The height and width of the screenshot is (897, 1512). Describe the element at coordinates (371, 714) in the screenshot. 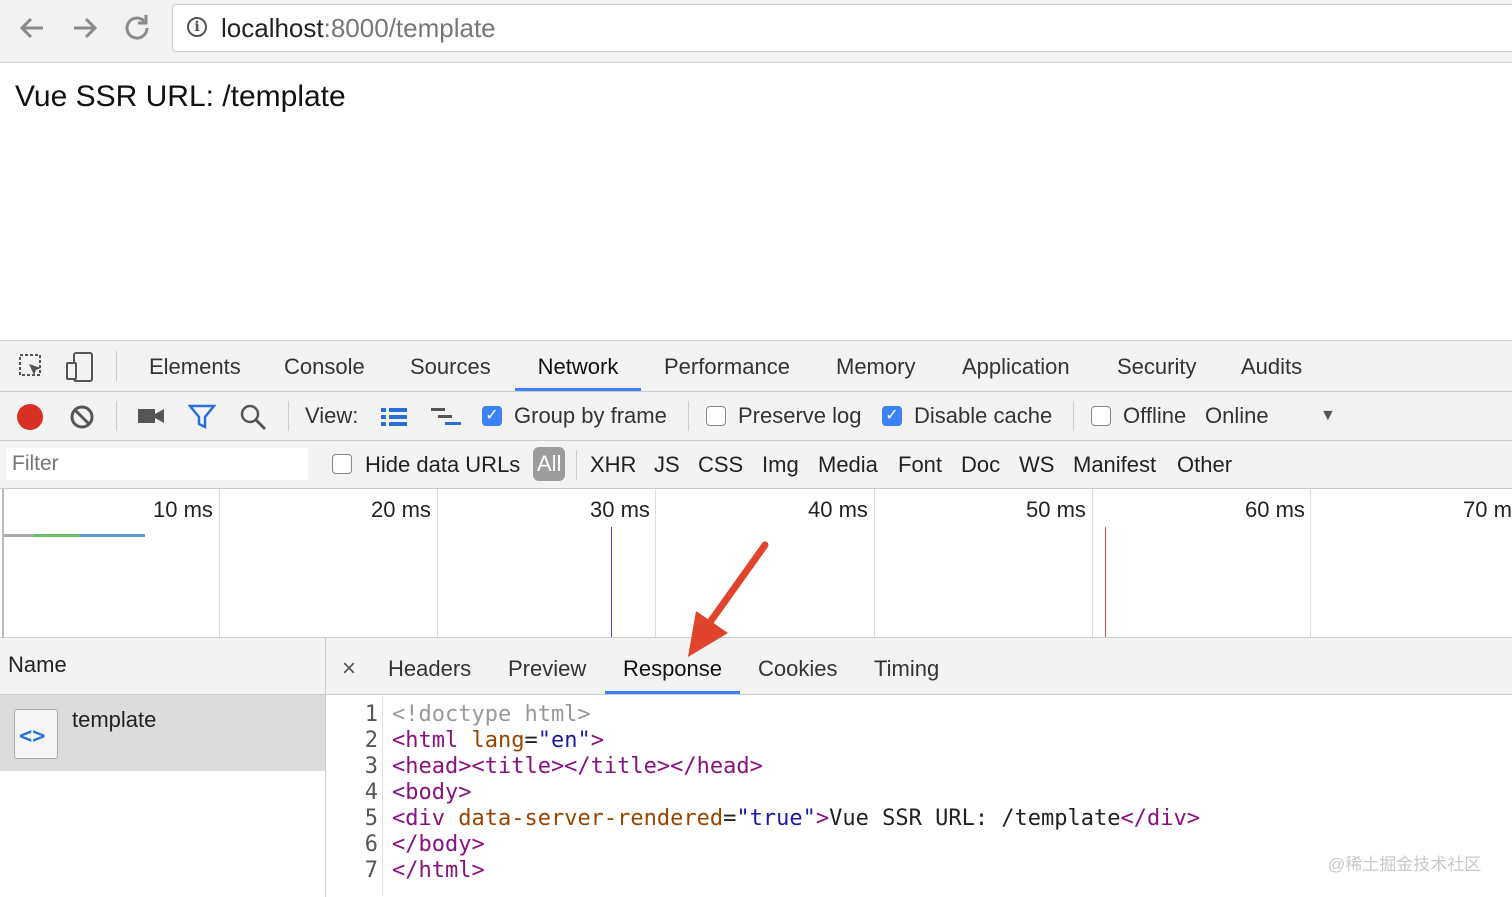

I see `line-number: 1` at that location.